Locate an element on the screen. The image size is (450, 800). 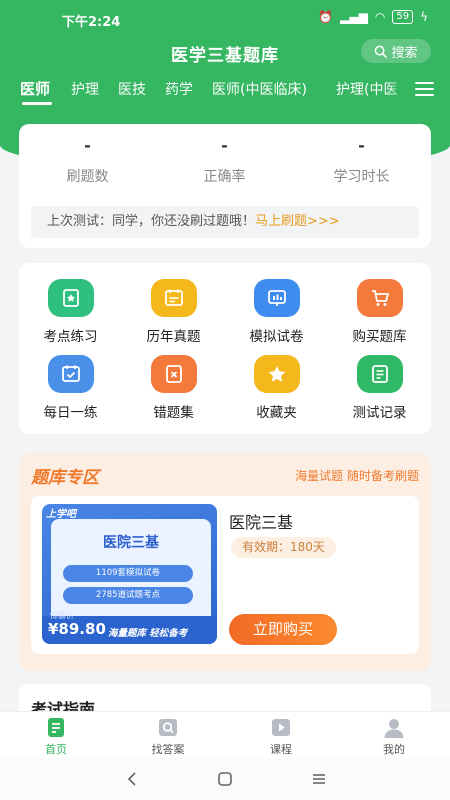
buy-now-button: 立即购买 is located at coordinates (283, 629).